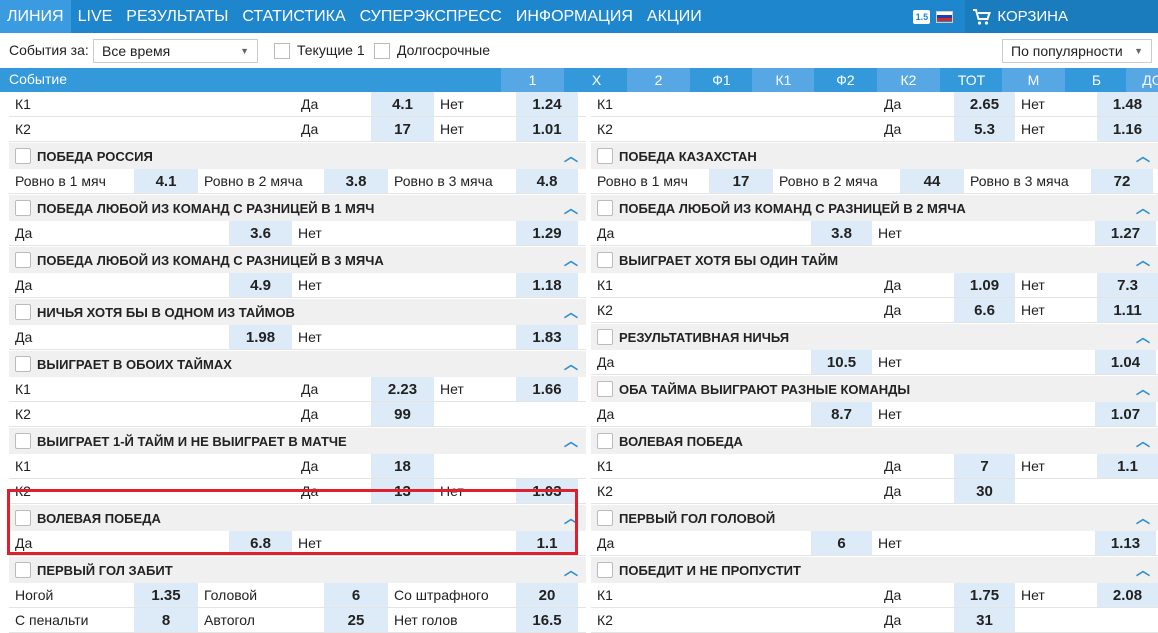  I want to click on odds-no: 1.24, so click(547, 104).